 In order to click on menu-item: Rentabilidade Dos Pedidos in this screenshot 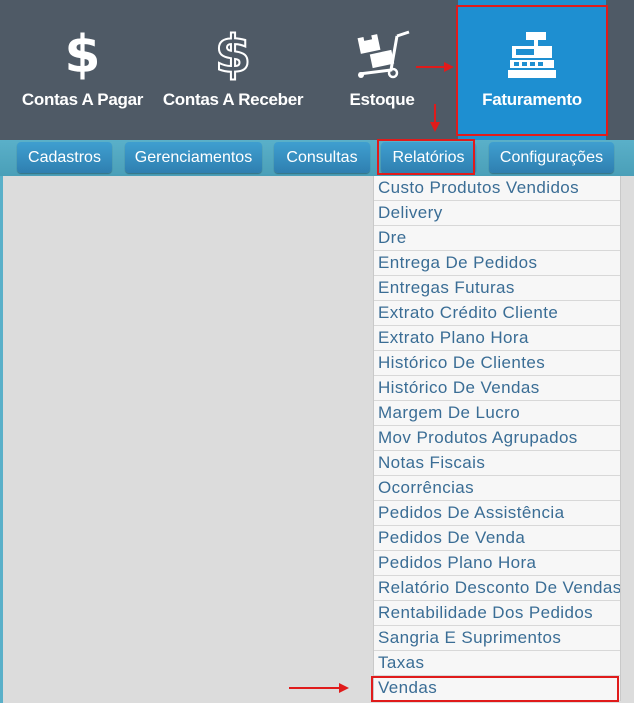, I will do `click(497, 613)`.